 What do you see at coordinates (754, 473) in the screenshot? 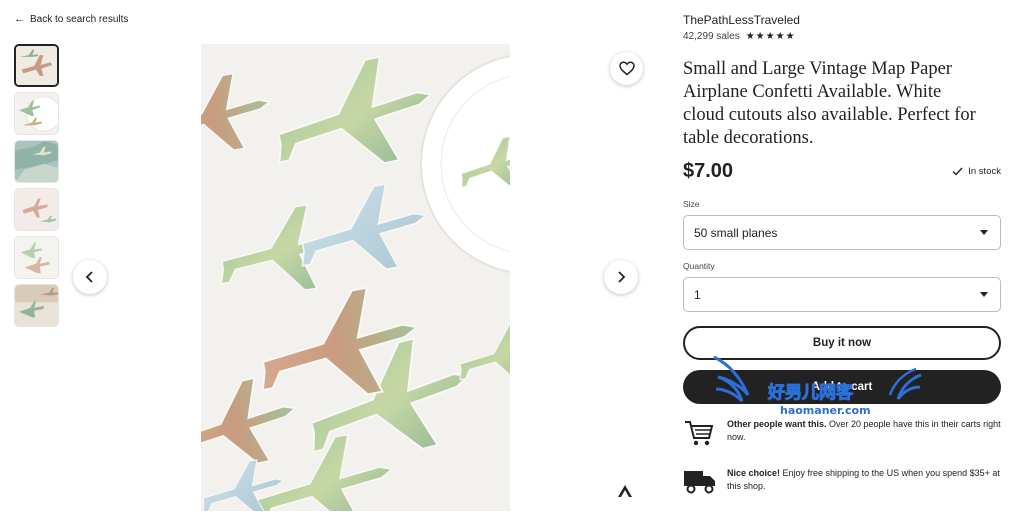
I see `shipping-notice-bold: Nice choice!` at bounding box center [754, 473].